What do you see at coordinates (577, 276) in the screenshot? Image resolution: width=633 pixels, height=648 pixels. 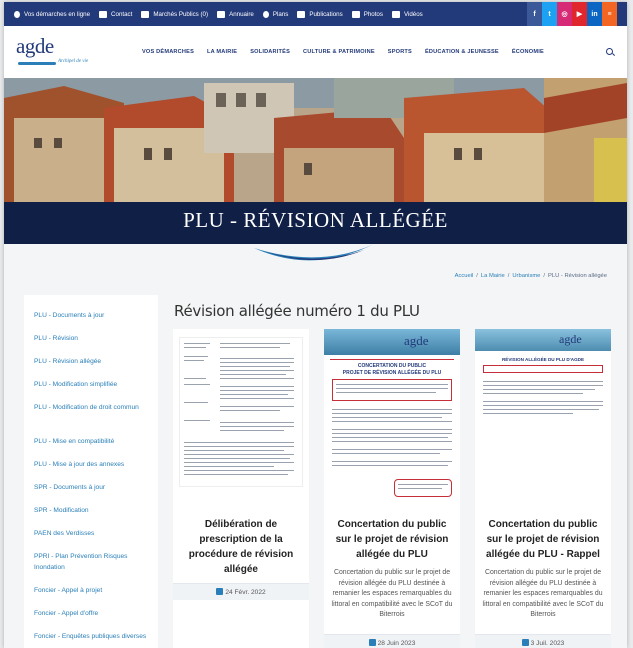 I see `breadcrumb-current: PLU - Révision allégée` at bounding box center [577, 276].